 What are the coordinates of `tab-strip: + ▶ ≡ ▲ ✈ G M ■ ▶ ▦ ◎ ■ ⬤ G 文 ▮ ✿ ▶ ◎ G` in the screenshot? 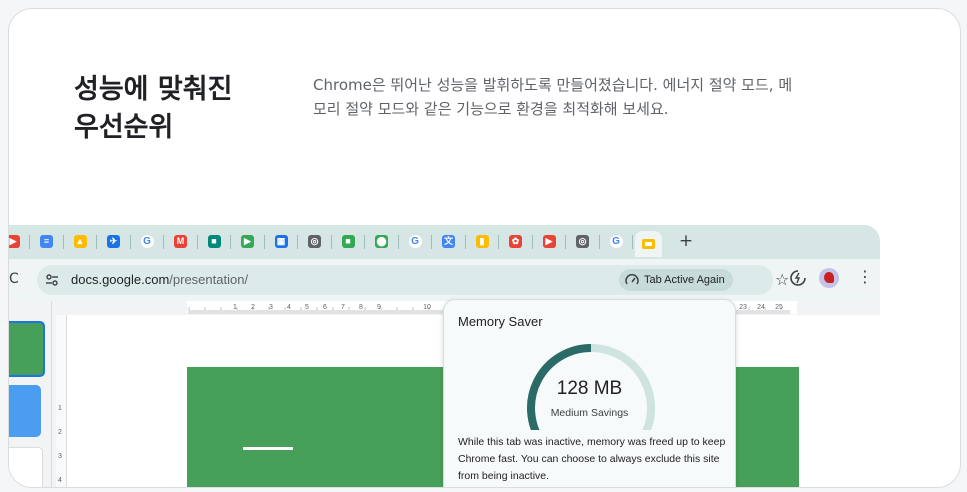 It's located at (444, 242).